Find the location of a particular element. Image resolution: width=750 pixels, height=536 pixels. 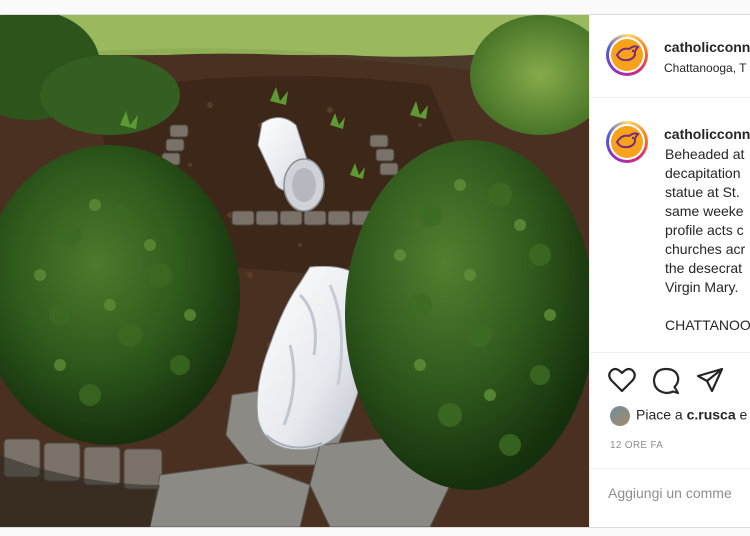

caption-line: decapitation is located at coordinates (703, 173).